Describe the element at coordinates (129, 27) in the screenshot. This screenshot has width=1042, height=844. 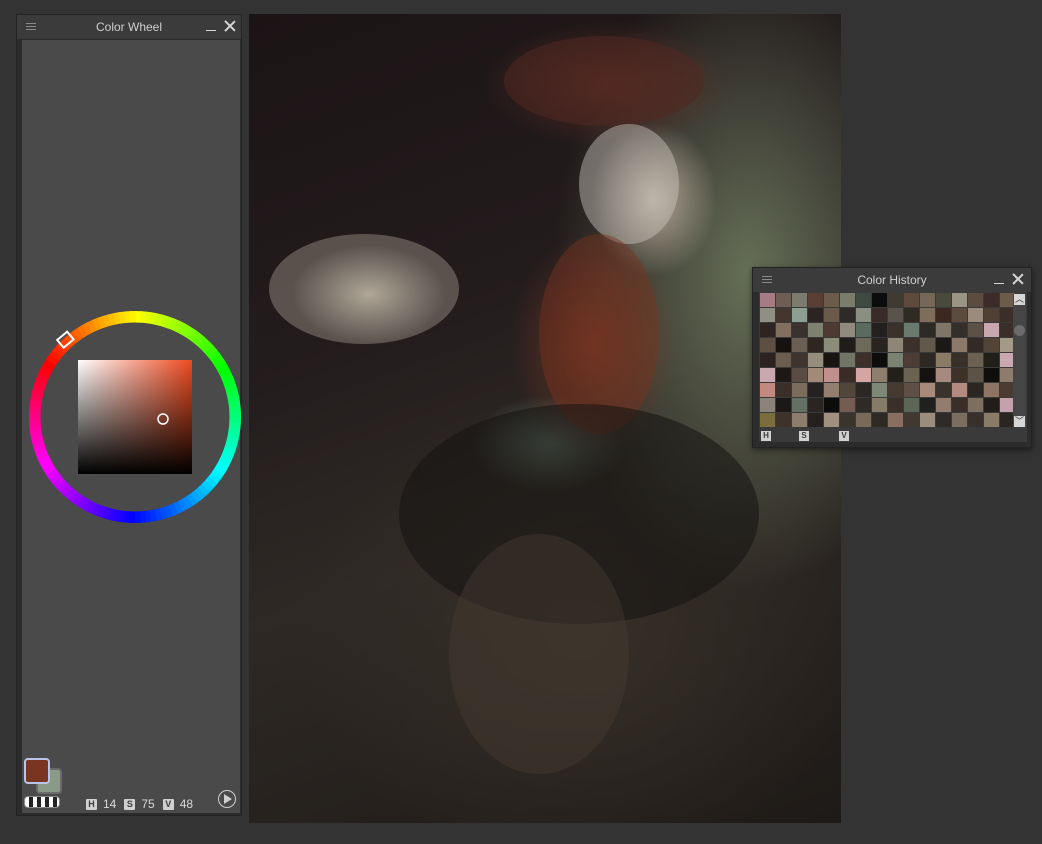
I see `color-wheel-titlebar: Color Wheel` at that location.